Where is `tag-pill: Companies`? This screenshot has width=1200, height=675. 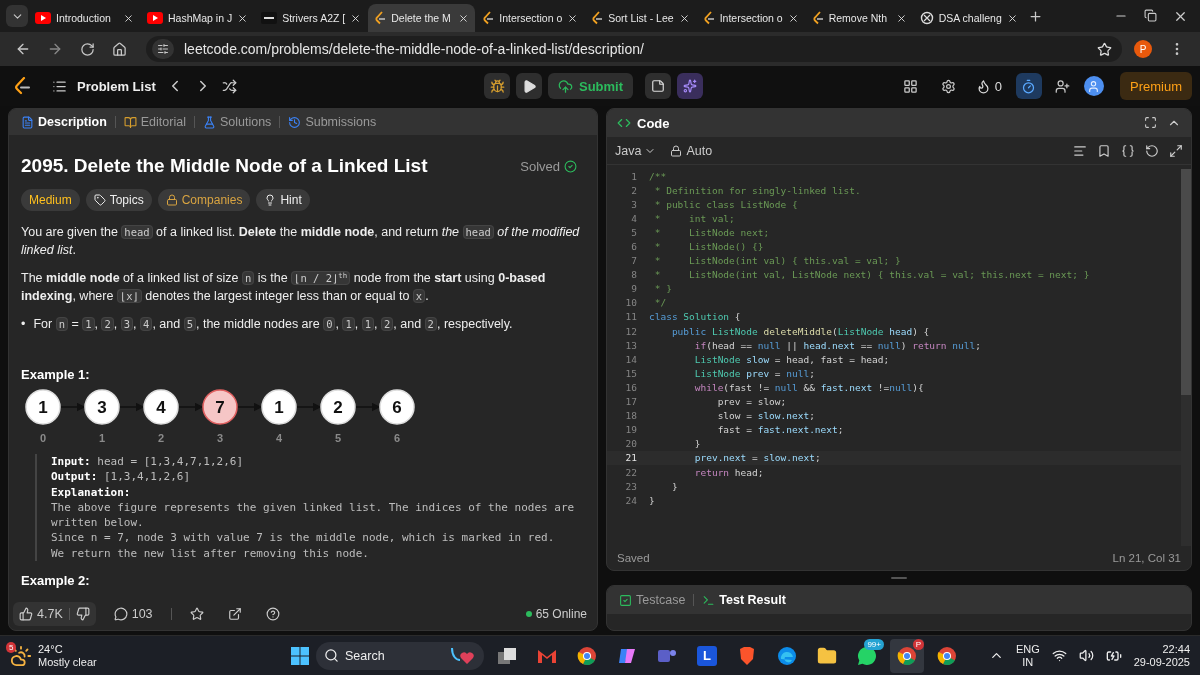 tag-pill: Companies is located at coordinates (204, 200).